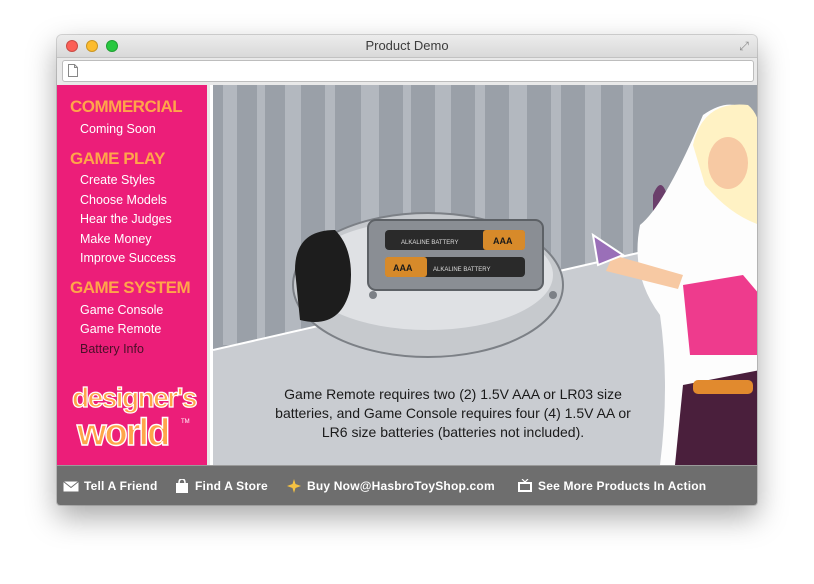 The image size is (814, 584). Describe the element at coordinates (294, 486) in the screenshot. I see `sparkle-icon` at that location.